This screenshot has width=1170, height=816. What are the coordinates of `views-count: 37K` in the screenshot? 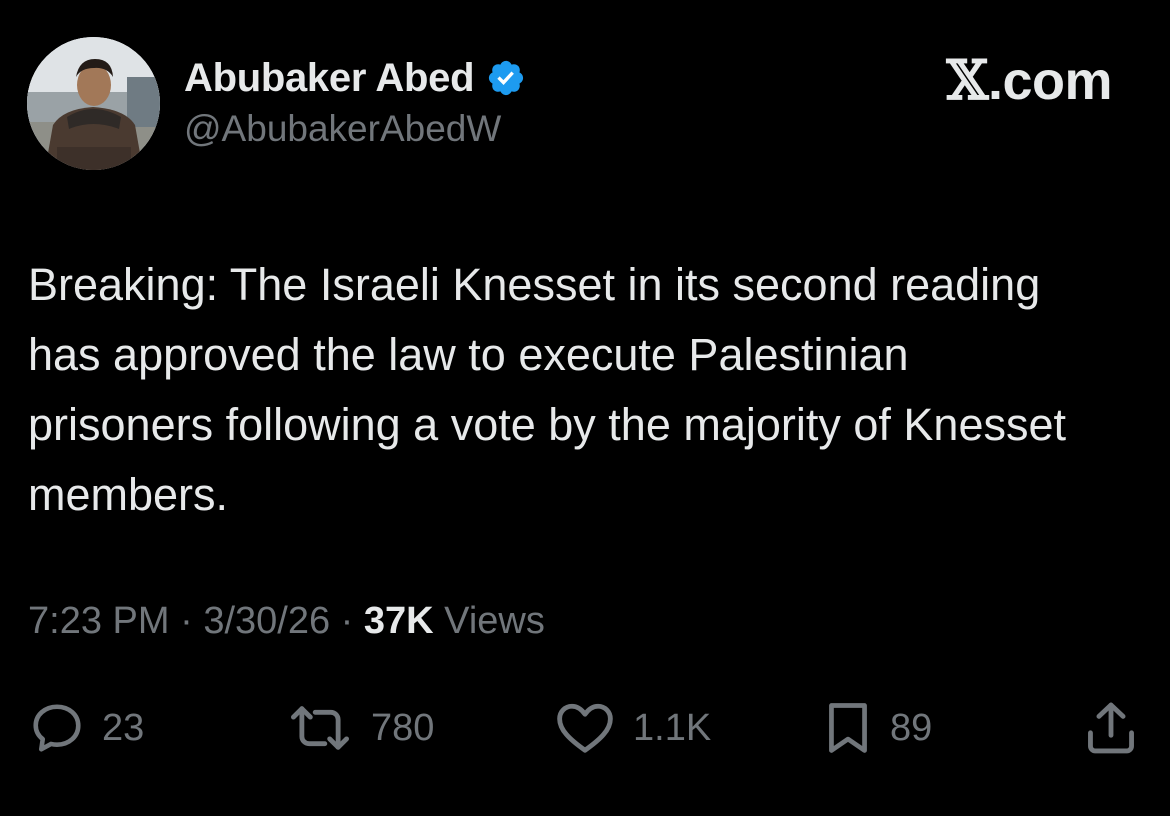 It's located at (398, 621).